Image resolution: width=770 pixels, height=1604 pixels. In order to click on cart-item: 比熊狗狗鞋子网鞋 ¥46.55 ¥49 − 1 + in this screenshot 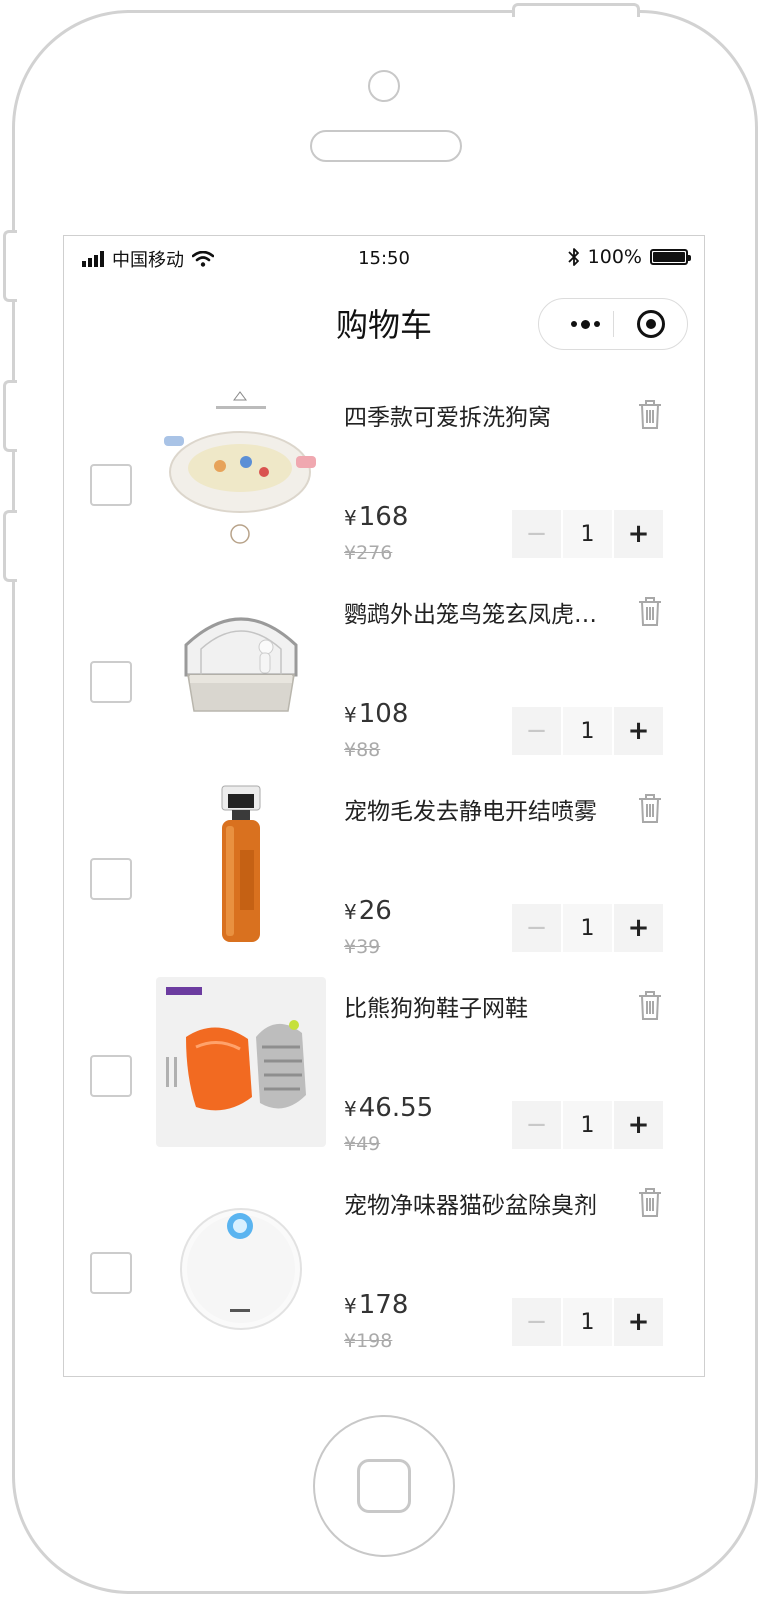, I will do `click(384, 1065)`.